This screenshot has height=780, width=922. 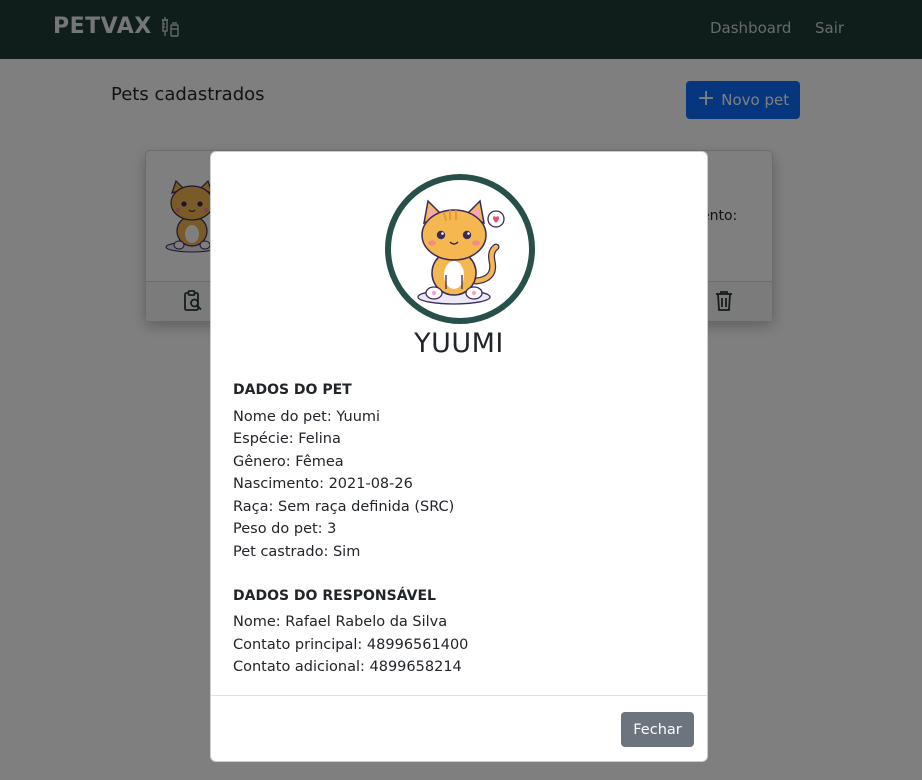 What do you see at coordinates (459, 695) in the screenshot?
I see `modal-footer-divider` at bounding box center [459, 695].